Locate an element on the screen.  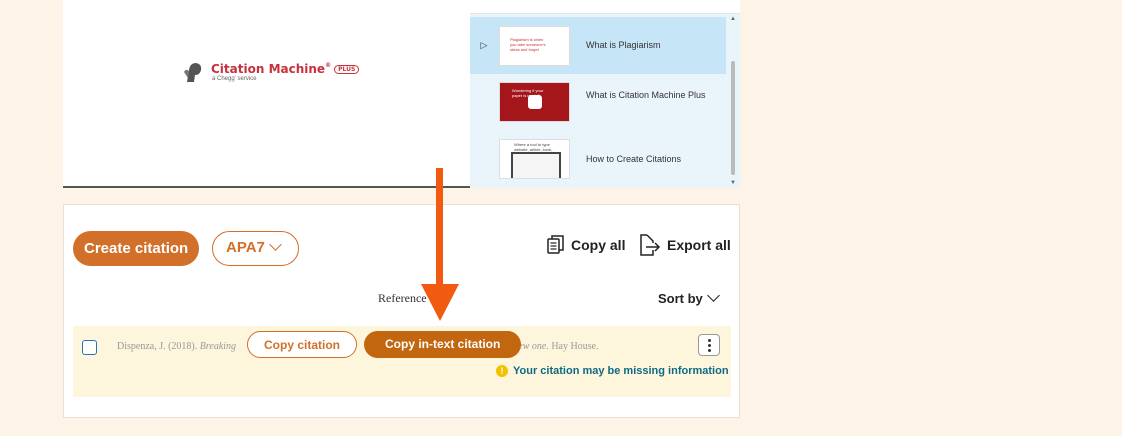
copy-icon is located at coordinates (555, 244).